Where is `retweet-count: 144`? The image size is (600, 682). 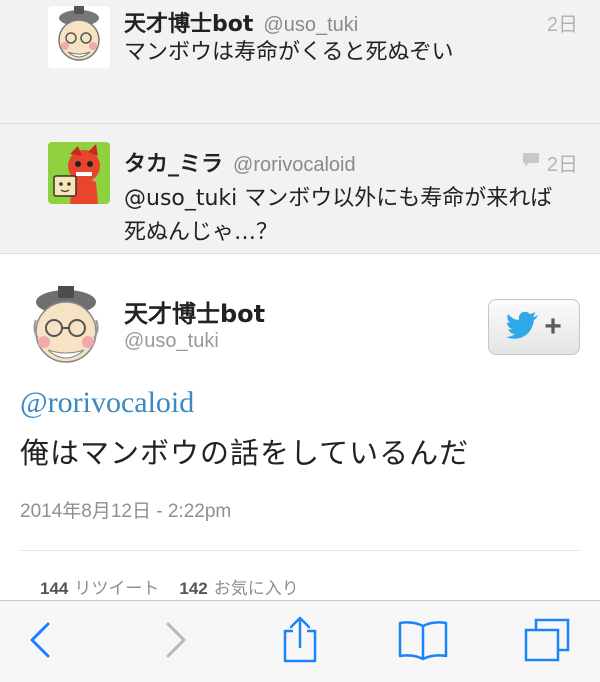
retweet-count: 144 is located at coordinates (54, 589).